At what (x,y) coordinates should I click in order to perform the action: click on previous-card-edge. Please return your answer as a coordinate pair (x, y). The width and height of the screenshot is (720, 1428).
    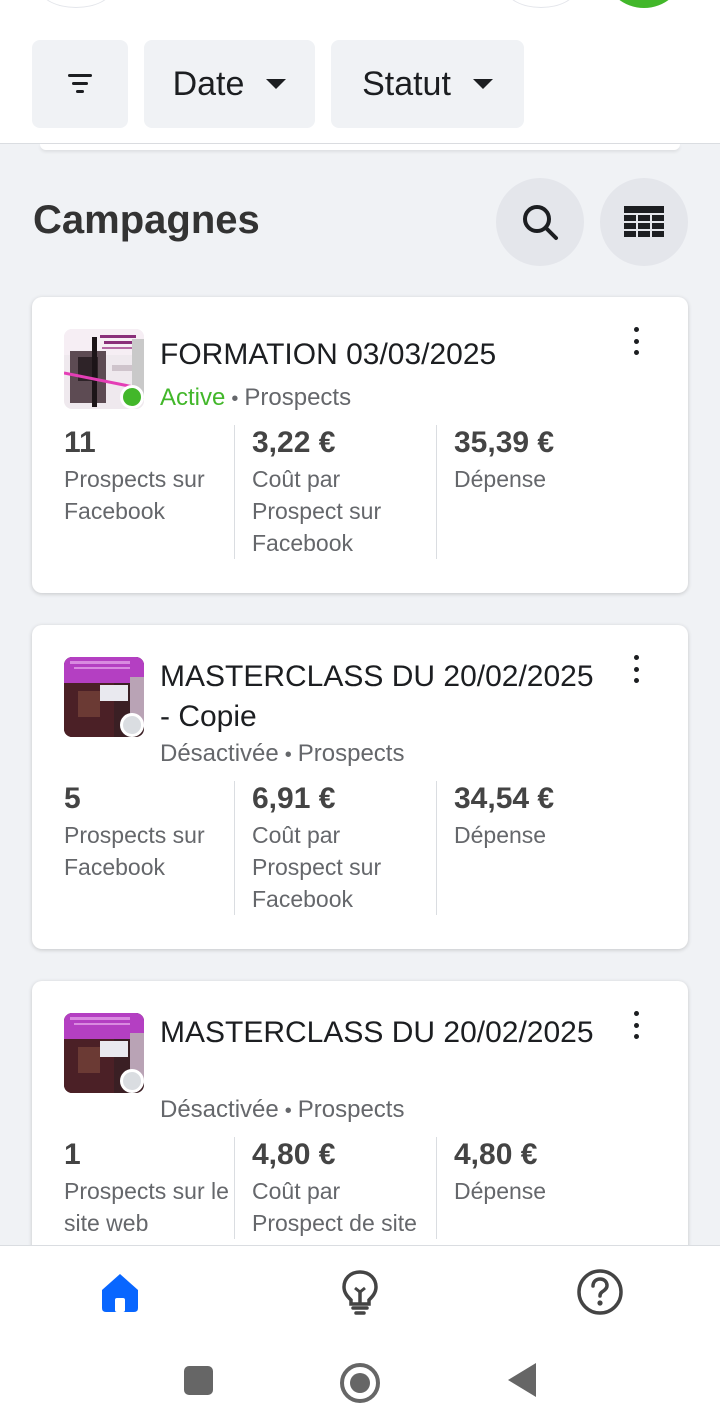
    Looking at the image, I should click on (360, 147).